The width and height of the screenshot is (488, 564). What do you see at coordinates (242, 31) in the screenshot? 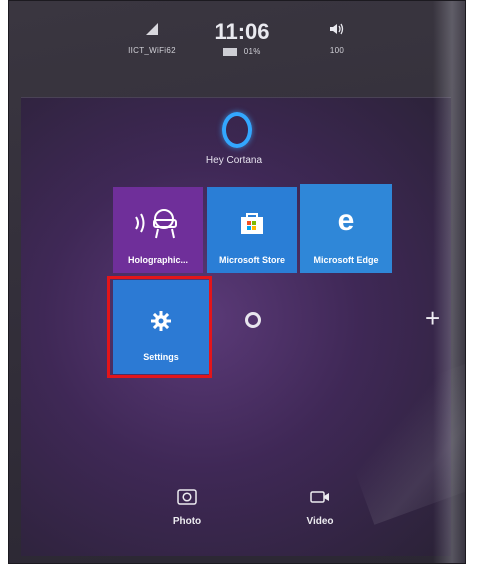
I see `clock-time: 11:06` at bounding box center [242, 31].